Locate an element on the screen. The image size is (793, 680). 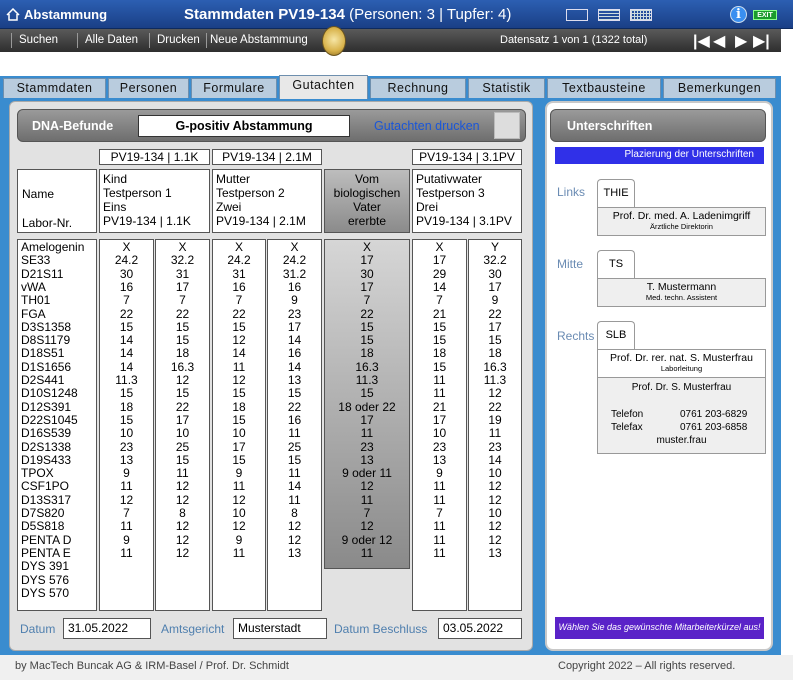
allele-cell: 11.3 is located at coordinates (367, 380).